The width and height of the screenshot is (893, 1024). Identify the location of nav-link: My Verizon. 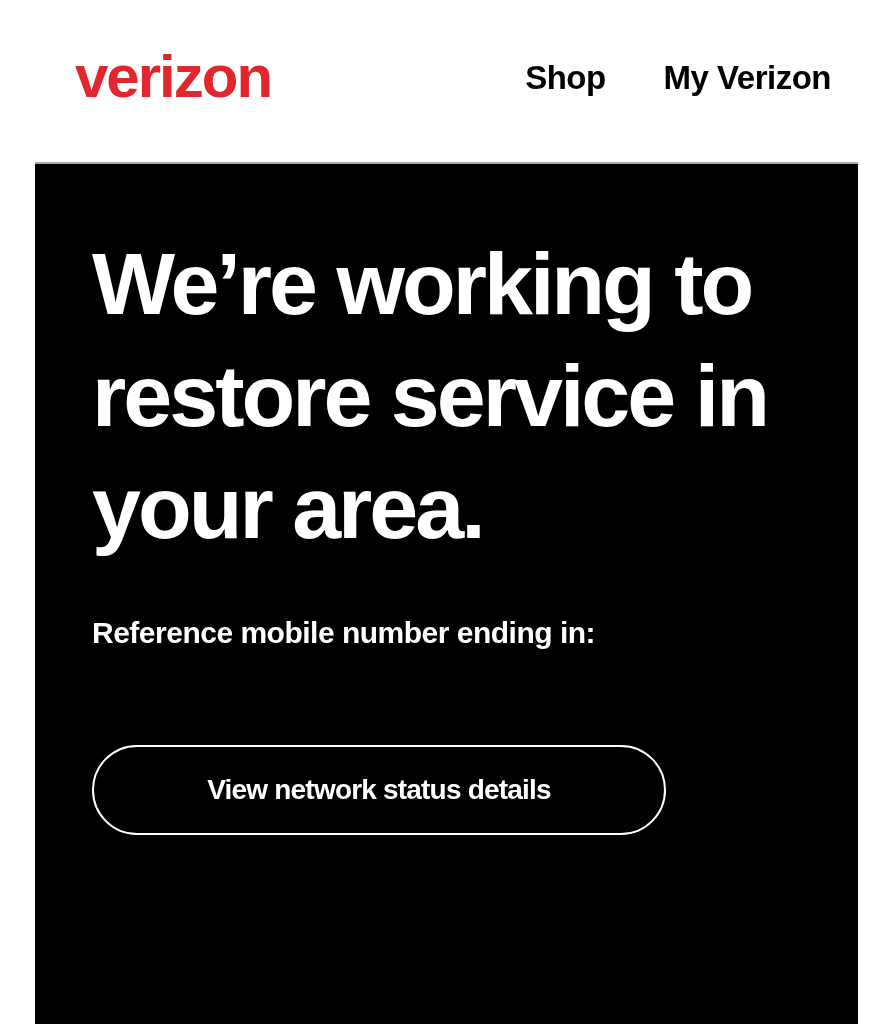
(747, 77).